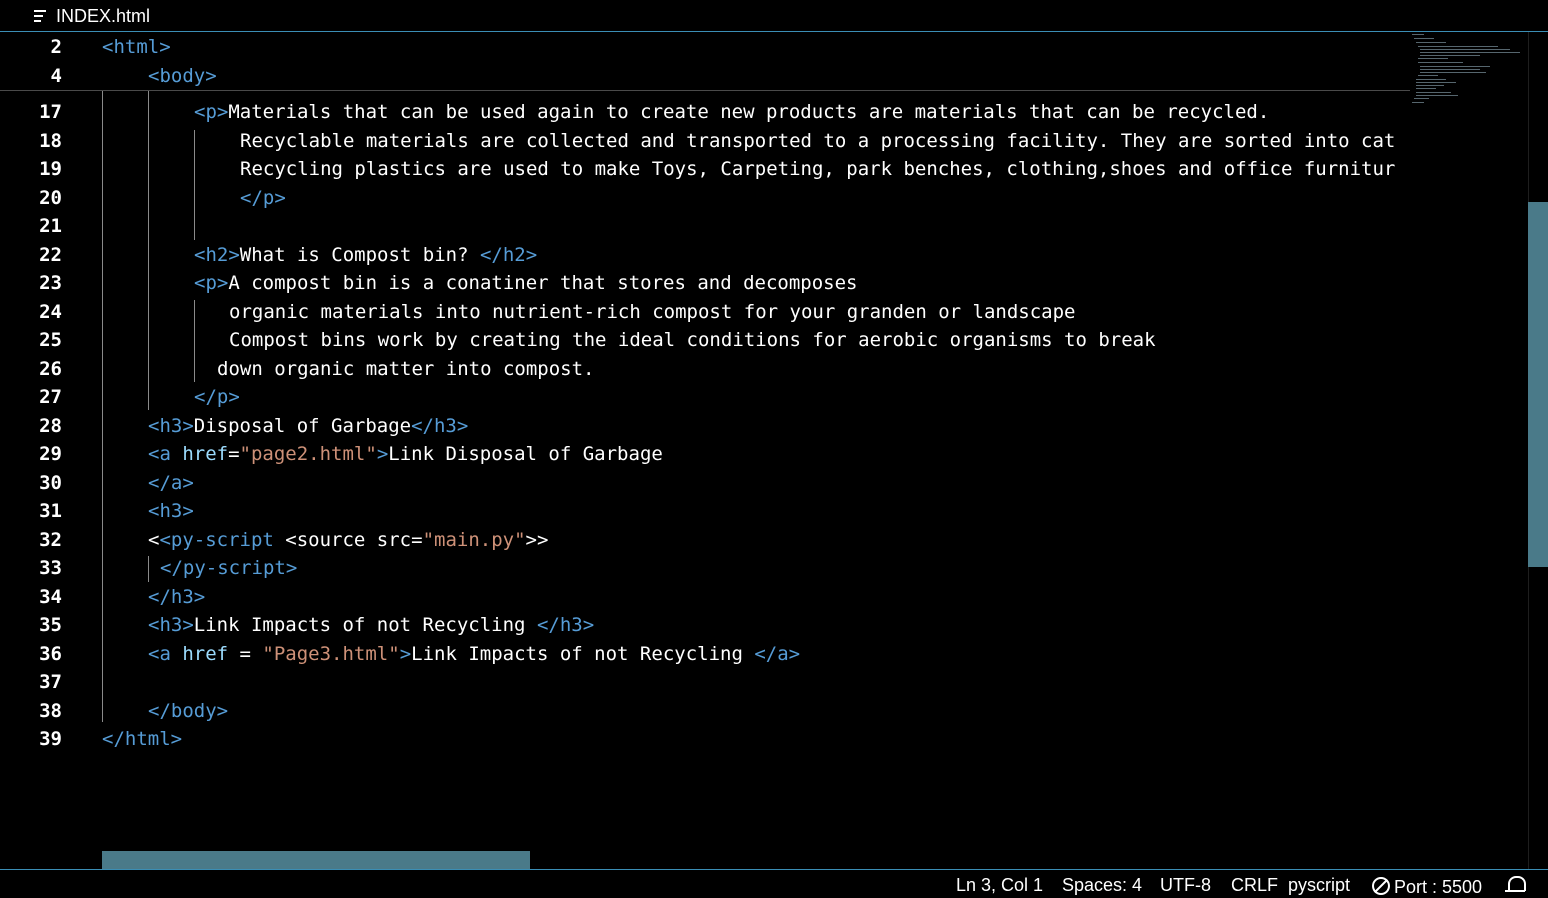  Describe the element at coordinates (56, 76) in the screenshot. I see `line-number: 4` at that location.